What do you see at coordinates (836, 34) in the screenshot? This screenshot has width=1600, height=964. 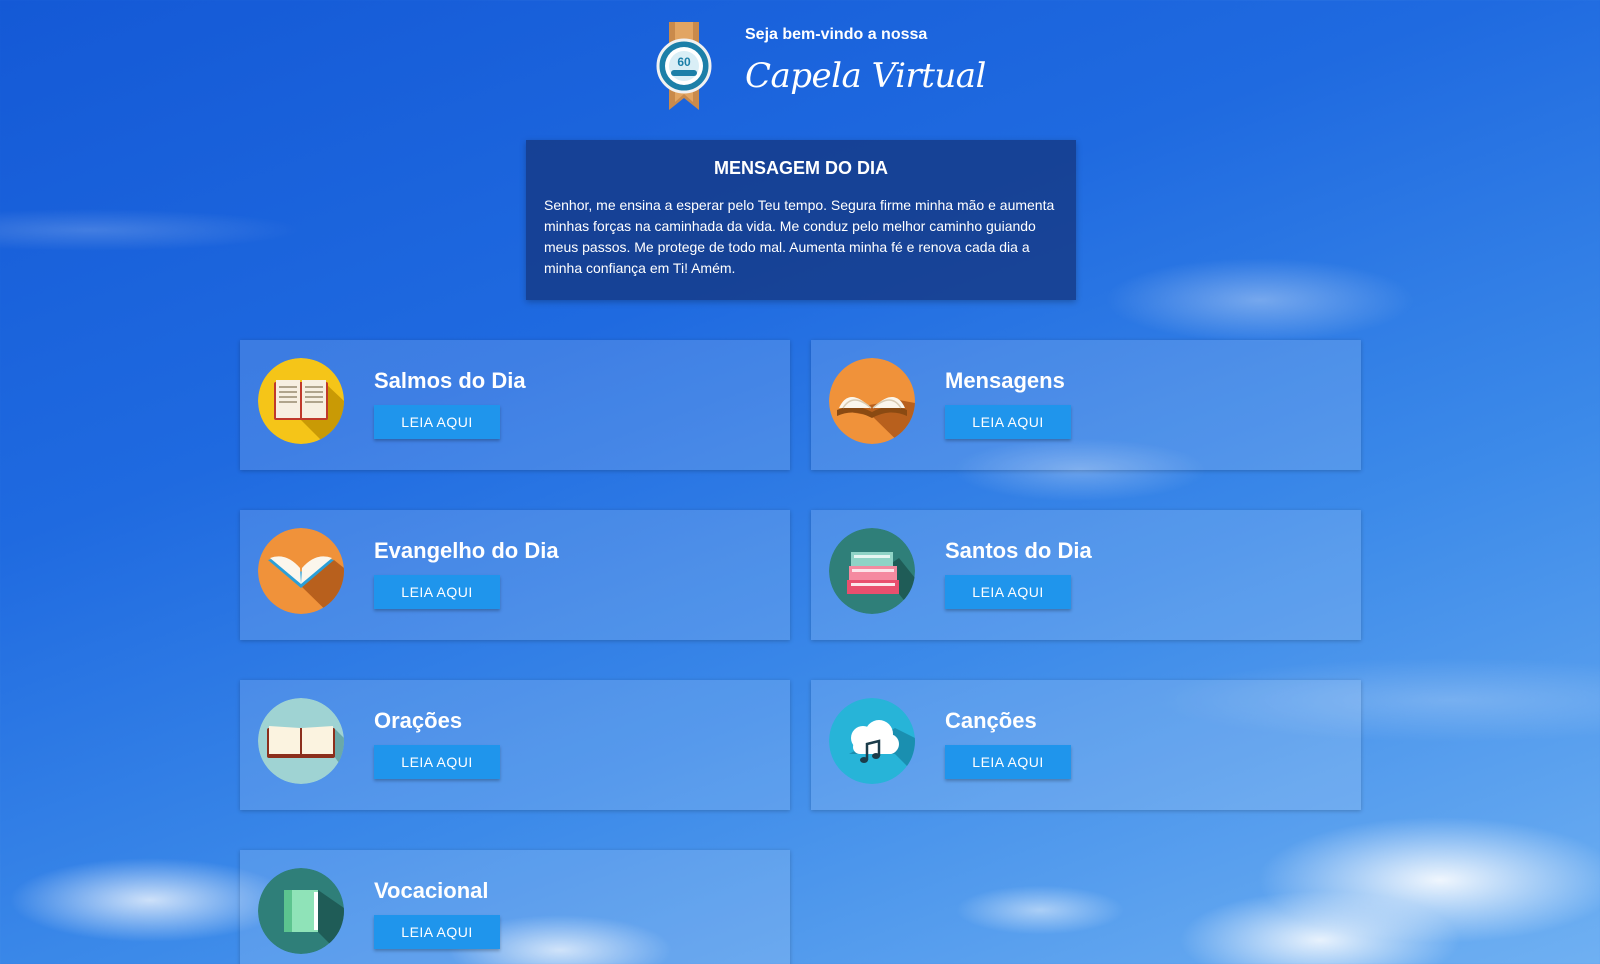 I see `welcome-text: Seja bem-vindo a nossa` at bounding box center [836, 34].